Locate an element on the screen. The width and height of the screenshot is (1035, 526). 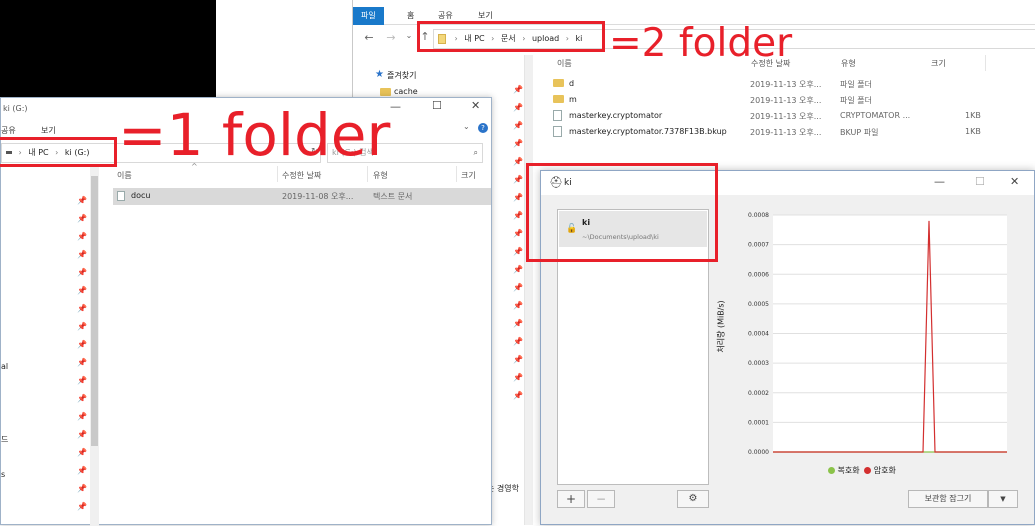
lock-vault-button: 보관함 잠그기 is located at coordinates (948, 499).